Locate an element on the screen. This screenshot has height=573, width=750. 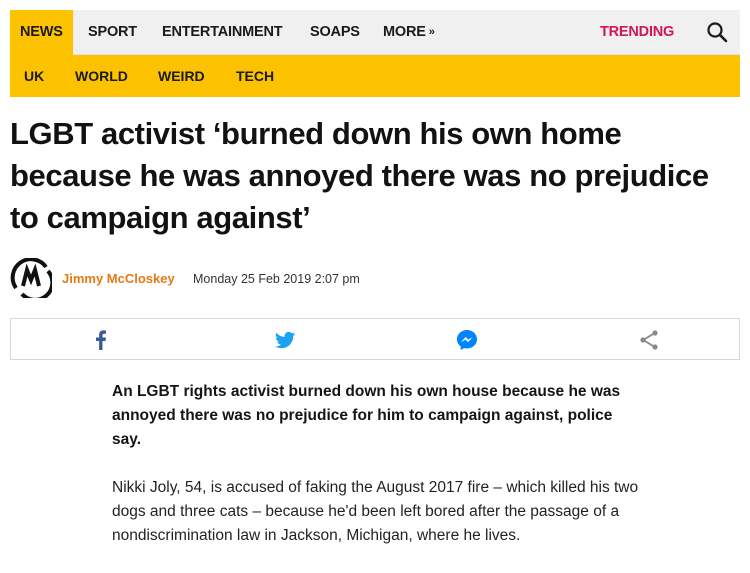
search-icon is located at coordinates (717, 32).